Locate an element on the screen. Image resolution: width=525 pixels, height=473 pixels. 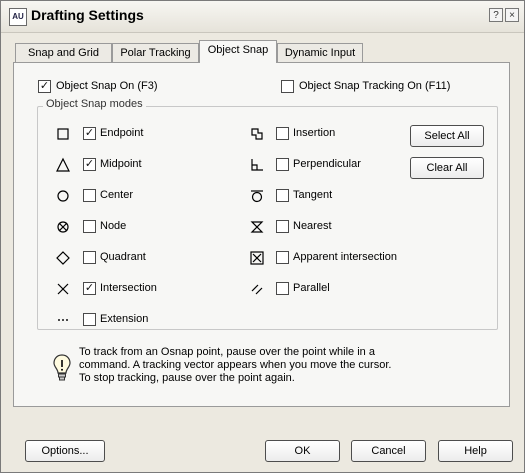
apparent-intersection-label: Apparent intersection is located at coordinates (345, 257).